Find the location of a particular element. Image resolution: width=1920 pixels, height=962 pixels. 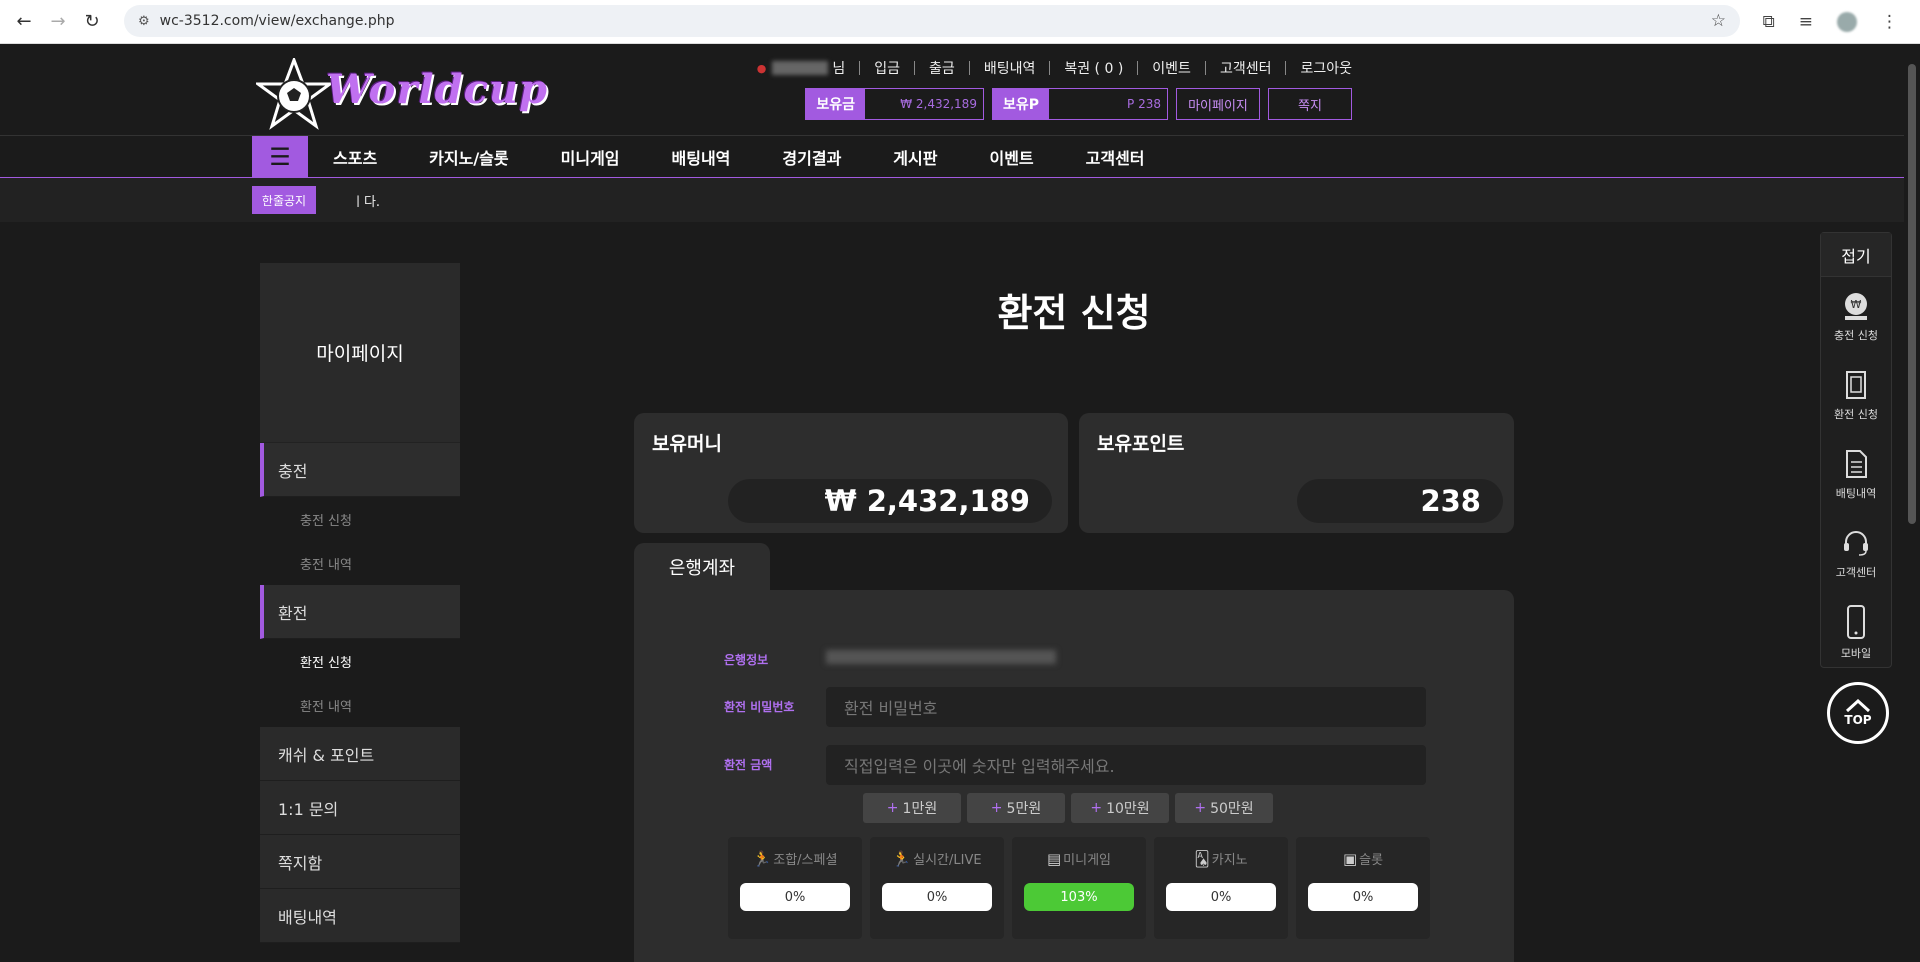

headset-icon is located at coordinates (1856, 543).